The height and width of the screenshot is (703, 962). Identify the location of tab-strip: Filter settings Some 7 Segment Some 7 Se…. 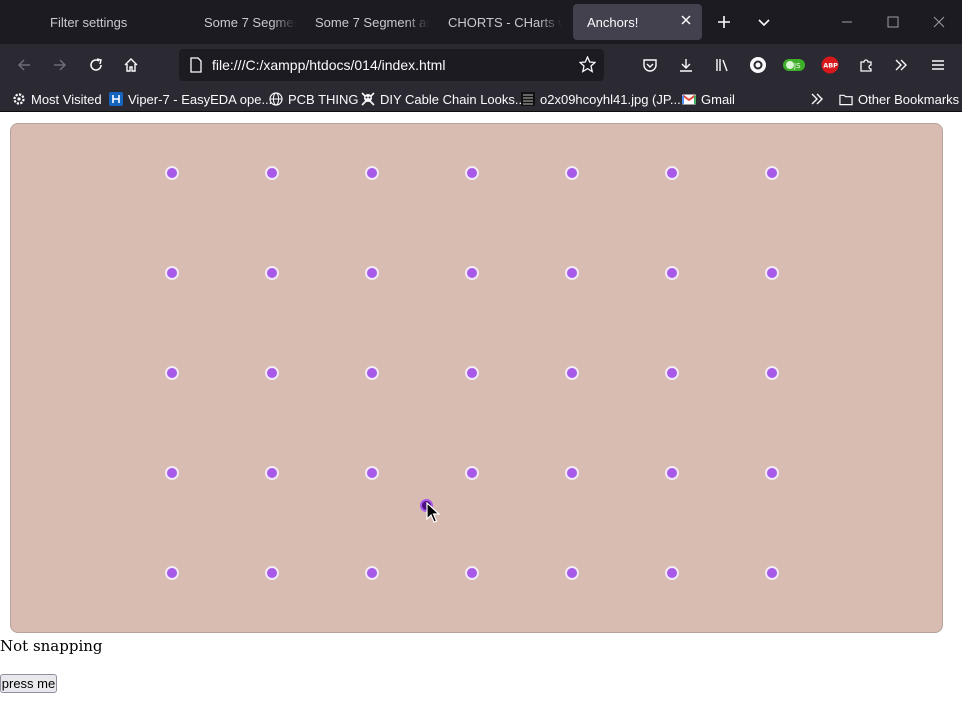
(481, 22).